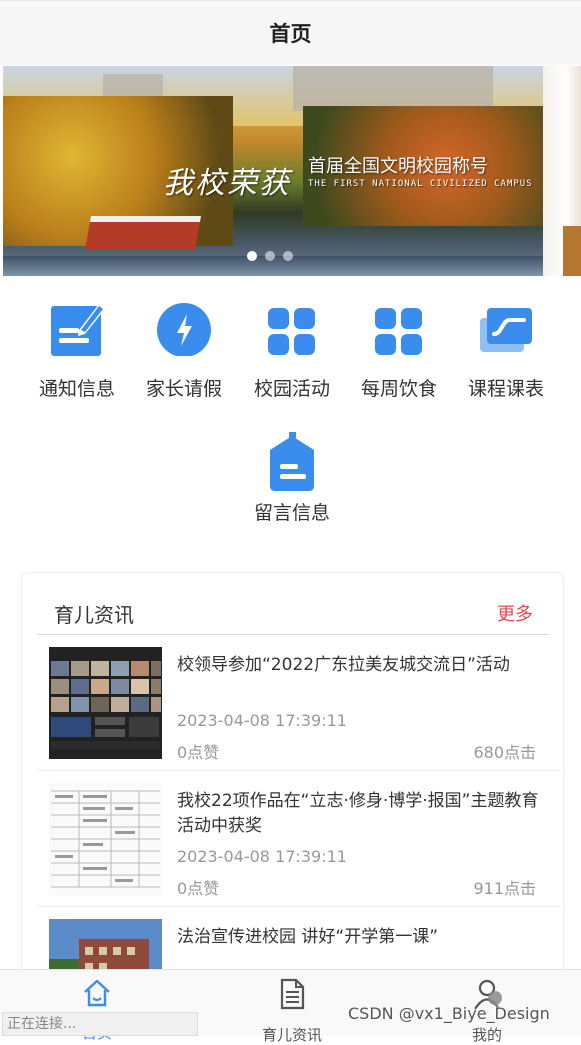 The height and width of the screenshot is (1045, 581). I want to click on menu-item-activities: 校园活动, so click(292, 350).